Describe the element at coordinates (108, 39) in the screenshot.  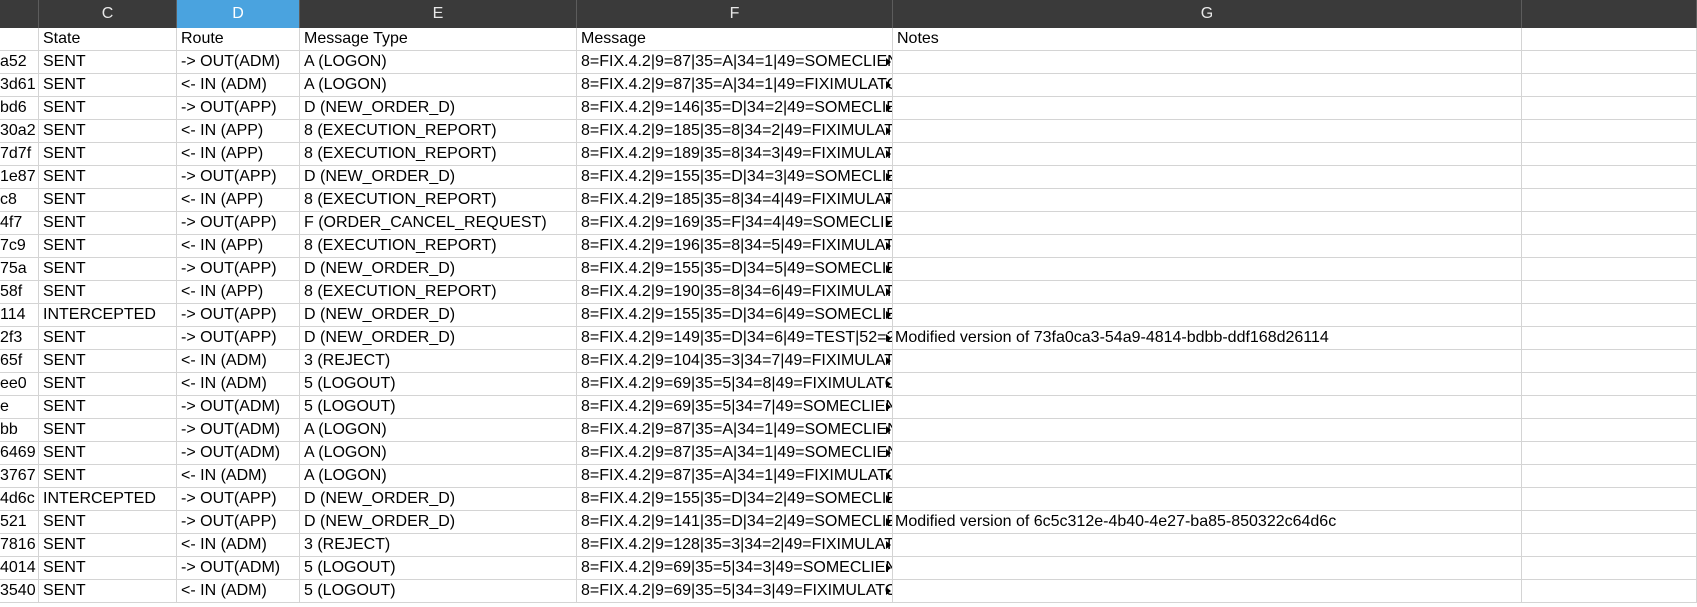
I see `cell-state-header: State` at that location.